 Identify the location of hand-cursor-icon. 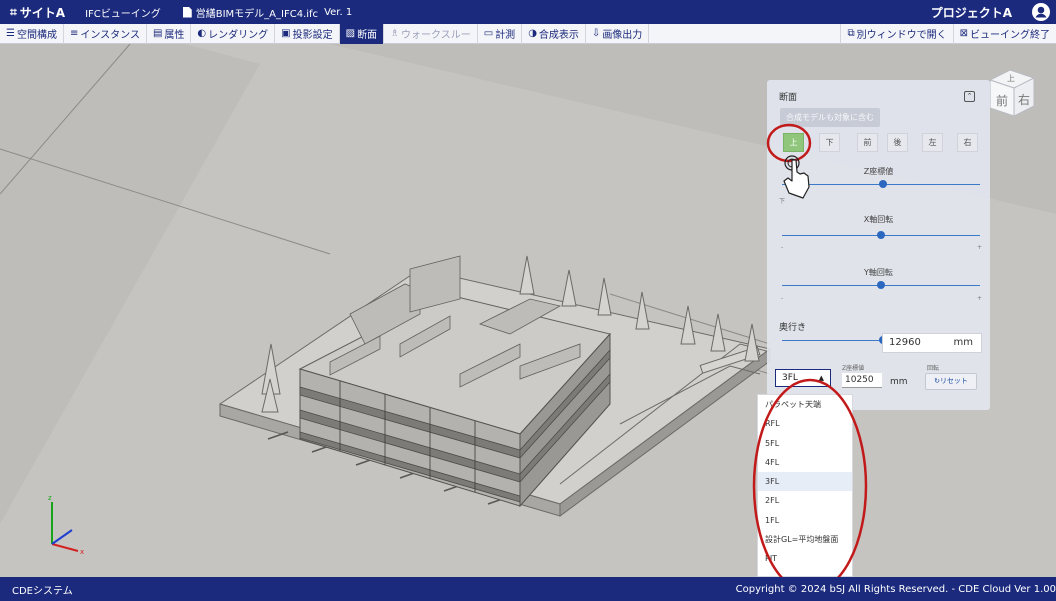
(796, 177).